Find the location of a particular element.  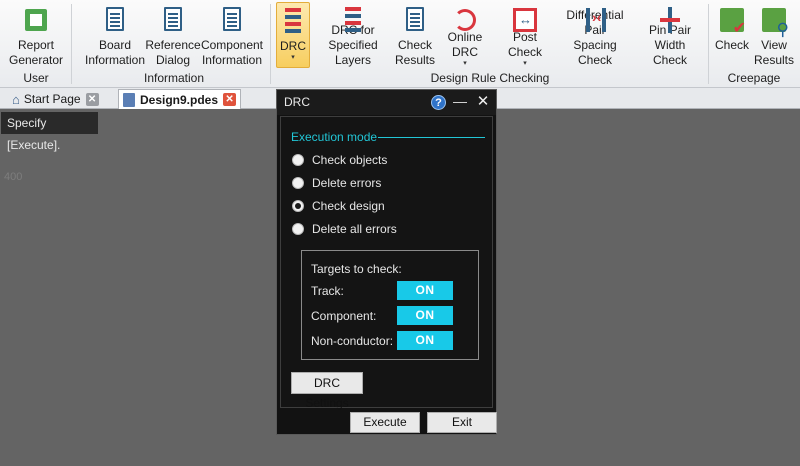

group-label-information: Information is located at coordinates (174, 78).